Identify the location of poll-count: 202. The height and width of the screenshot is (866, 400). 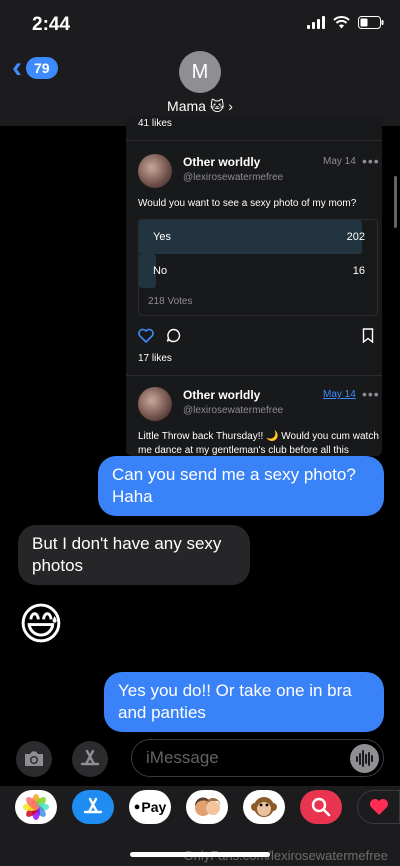
(355, 237).